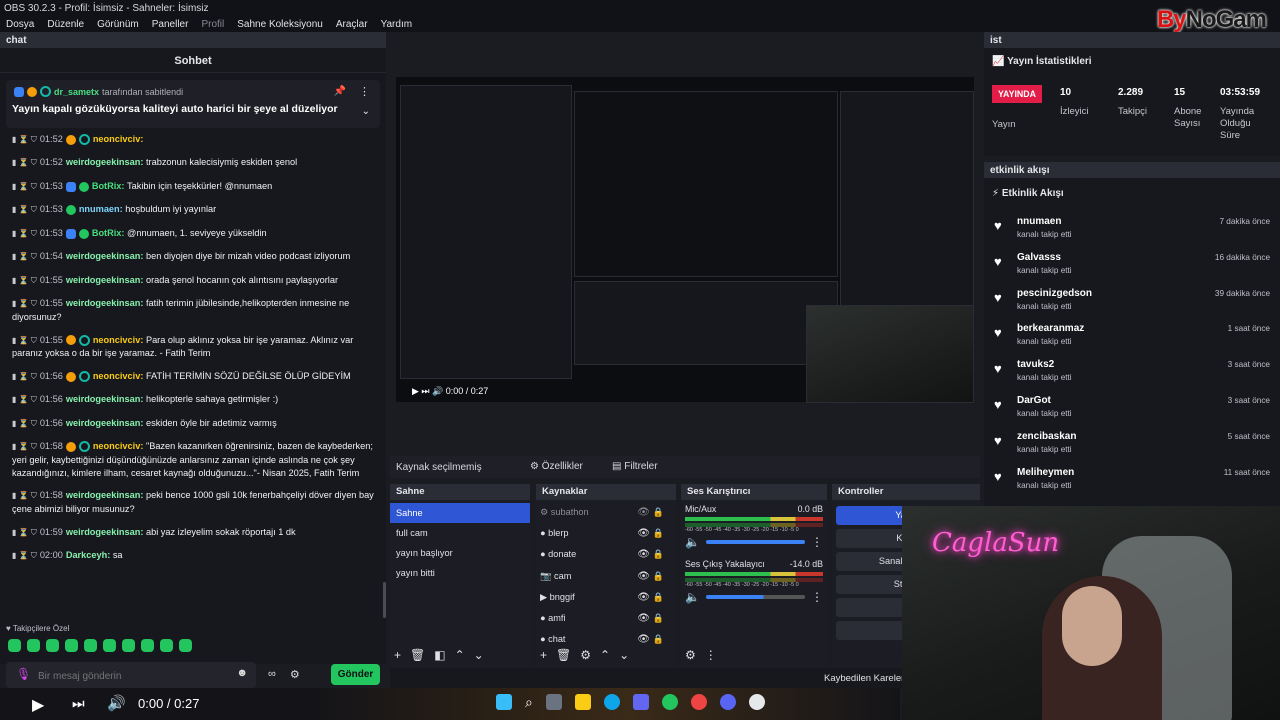 The width and height of the screenshot is (1280, 720). I want to click on menu-item: Görünüm, so click(118, 24).